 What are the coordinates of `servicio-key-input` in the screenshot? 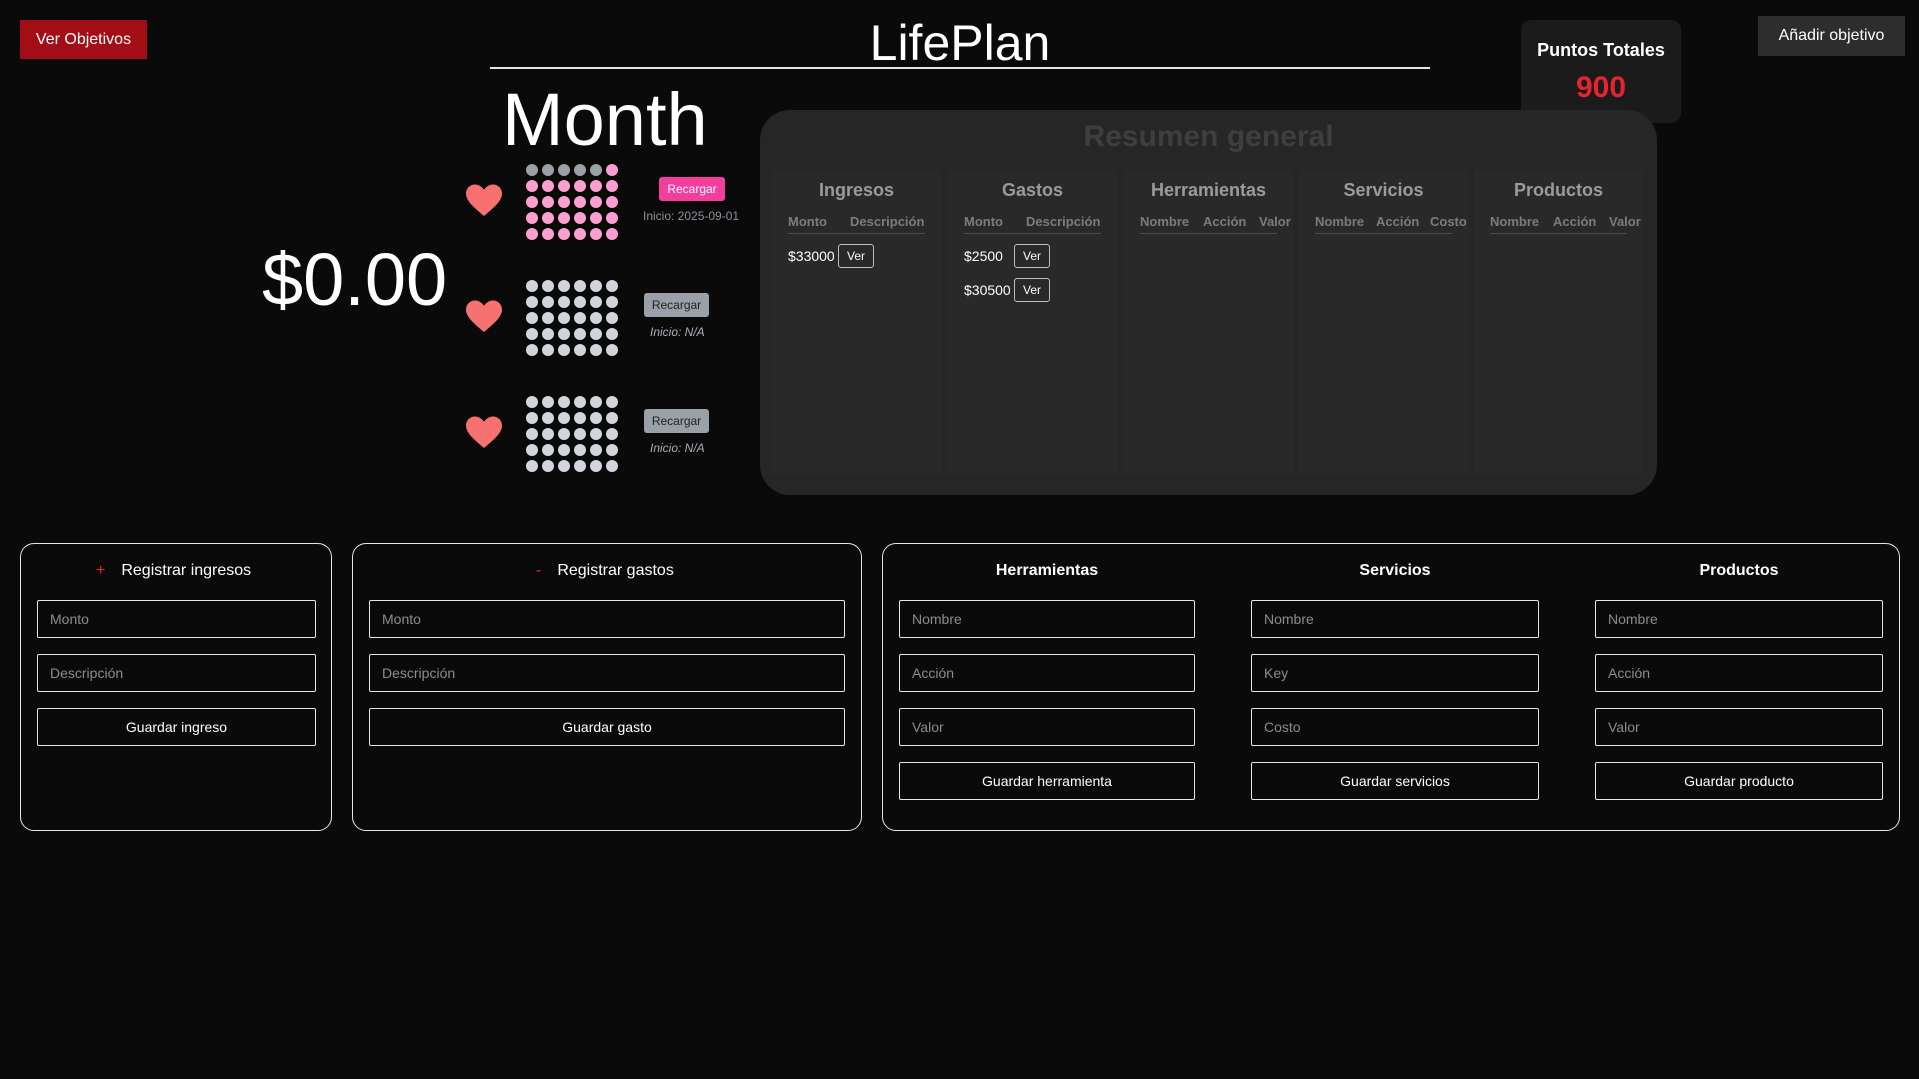 It's located at (1395, 673).